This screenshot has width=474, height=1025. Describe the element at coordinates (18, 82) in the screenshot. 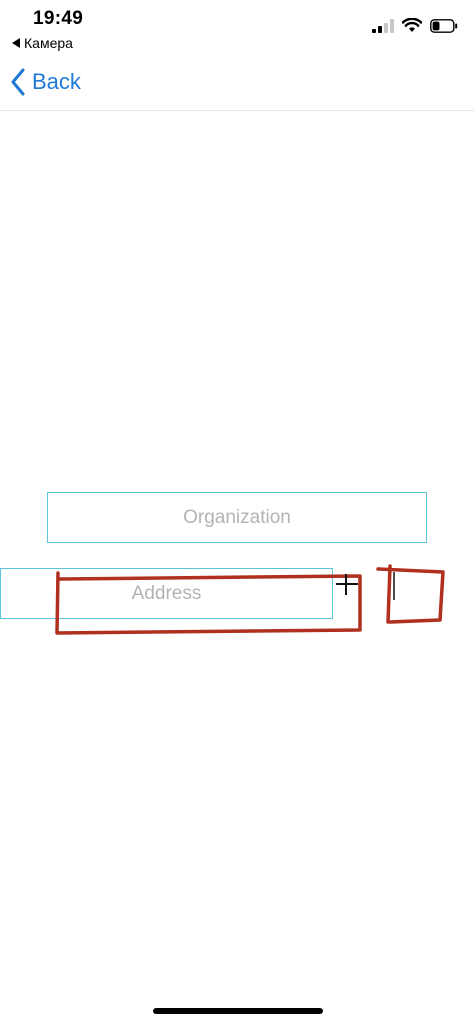

I see `chevron-left-icon` at that location.